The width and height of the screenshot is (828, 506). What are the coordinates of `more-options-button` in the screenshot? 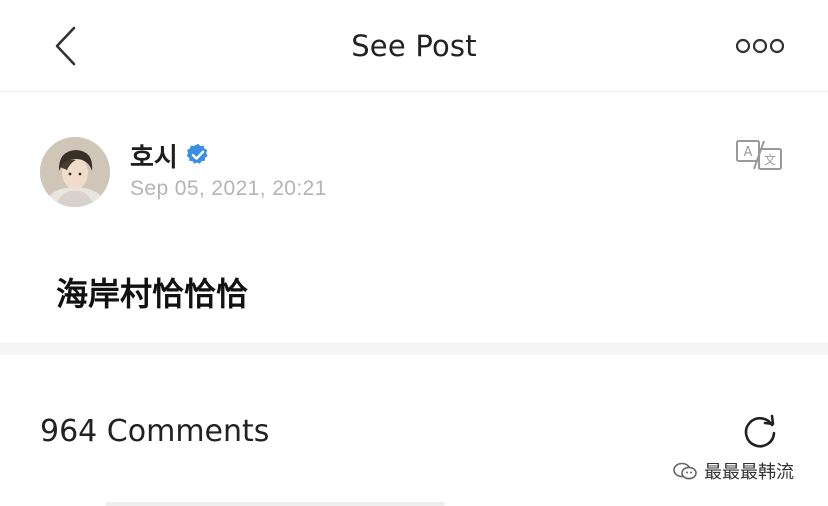 It's located at (760, 46).